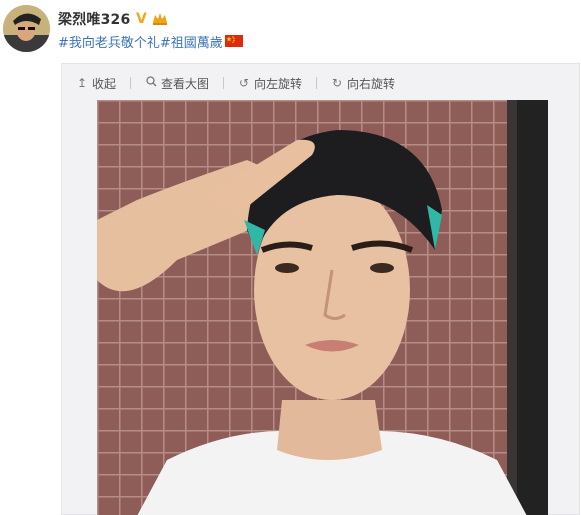 This screenshot has height=515, width=581. Describe the element at coordinates (160, 19) in the screenshot. I see `crown-vip-icon` at that location.